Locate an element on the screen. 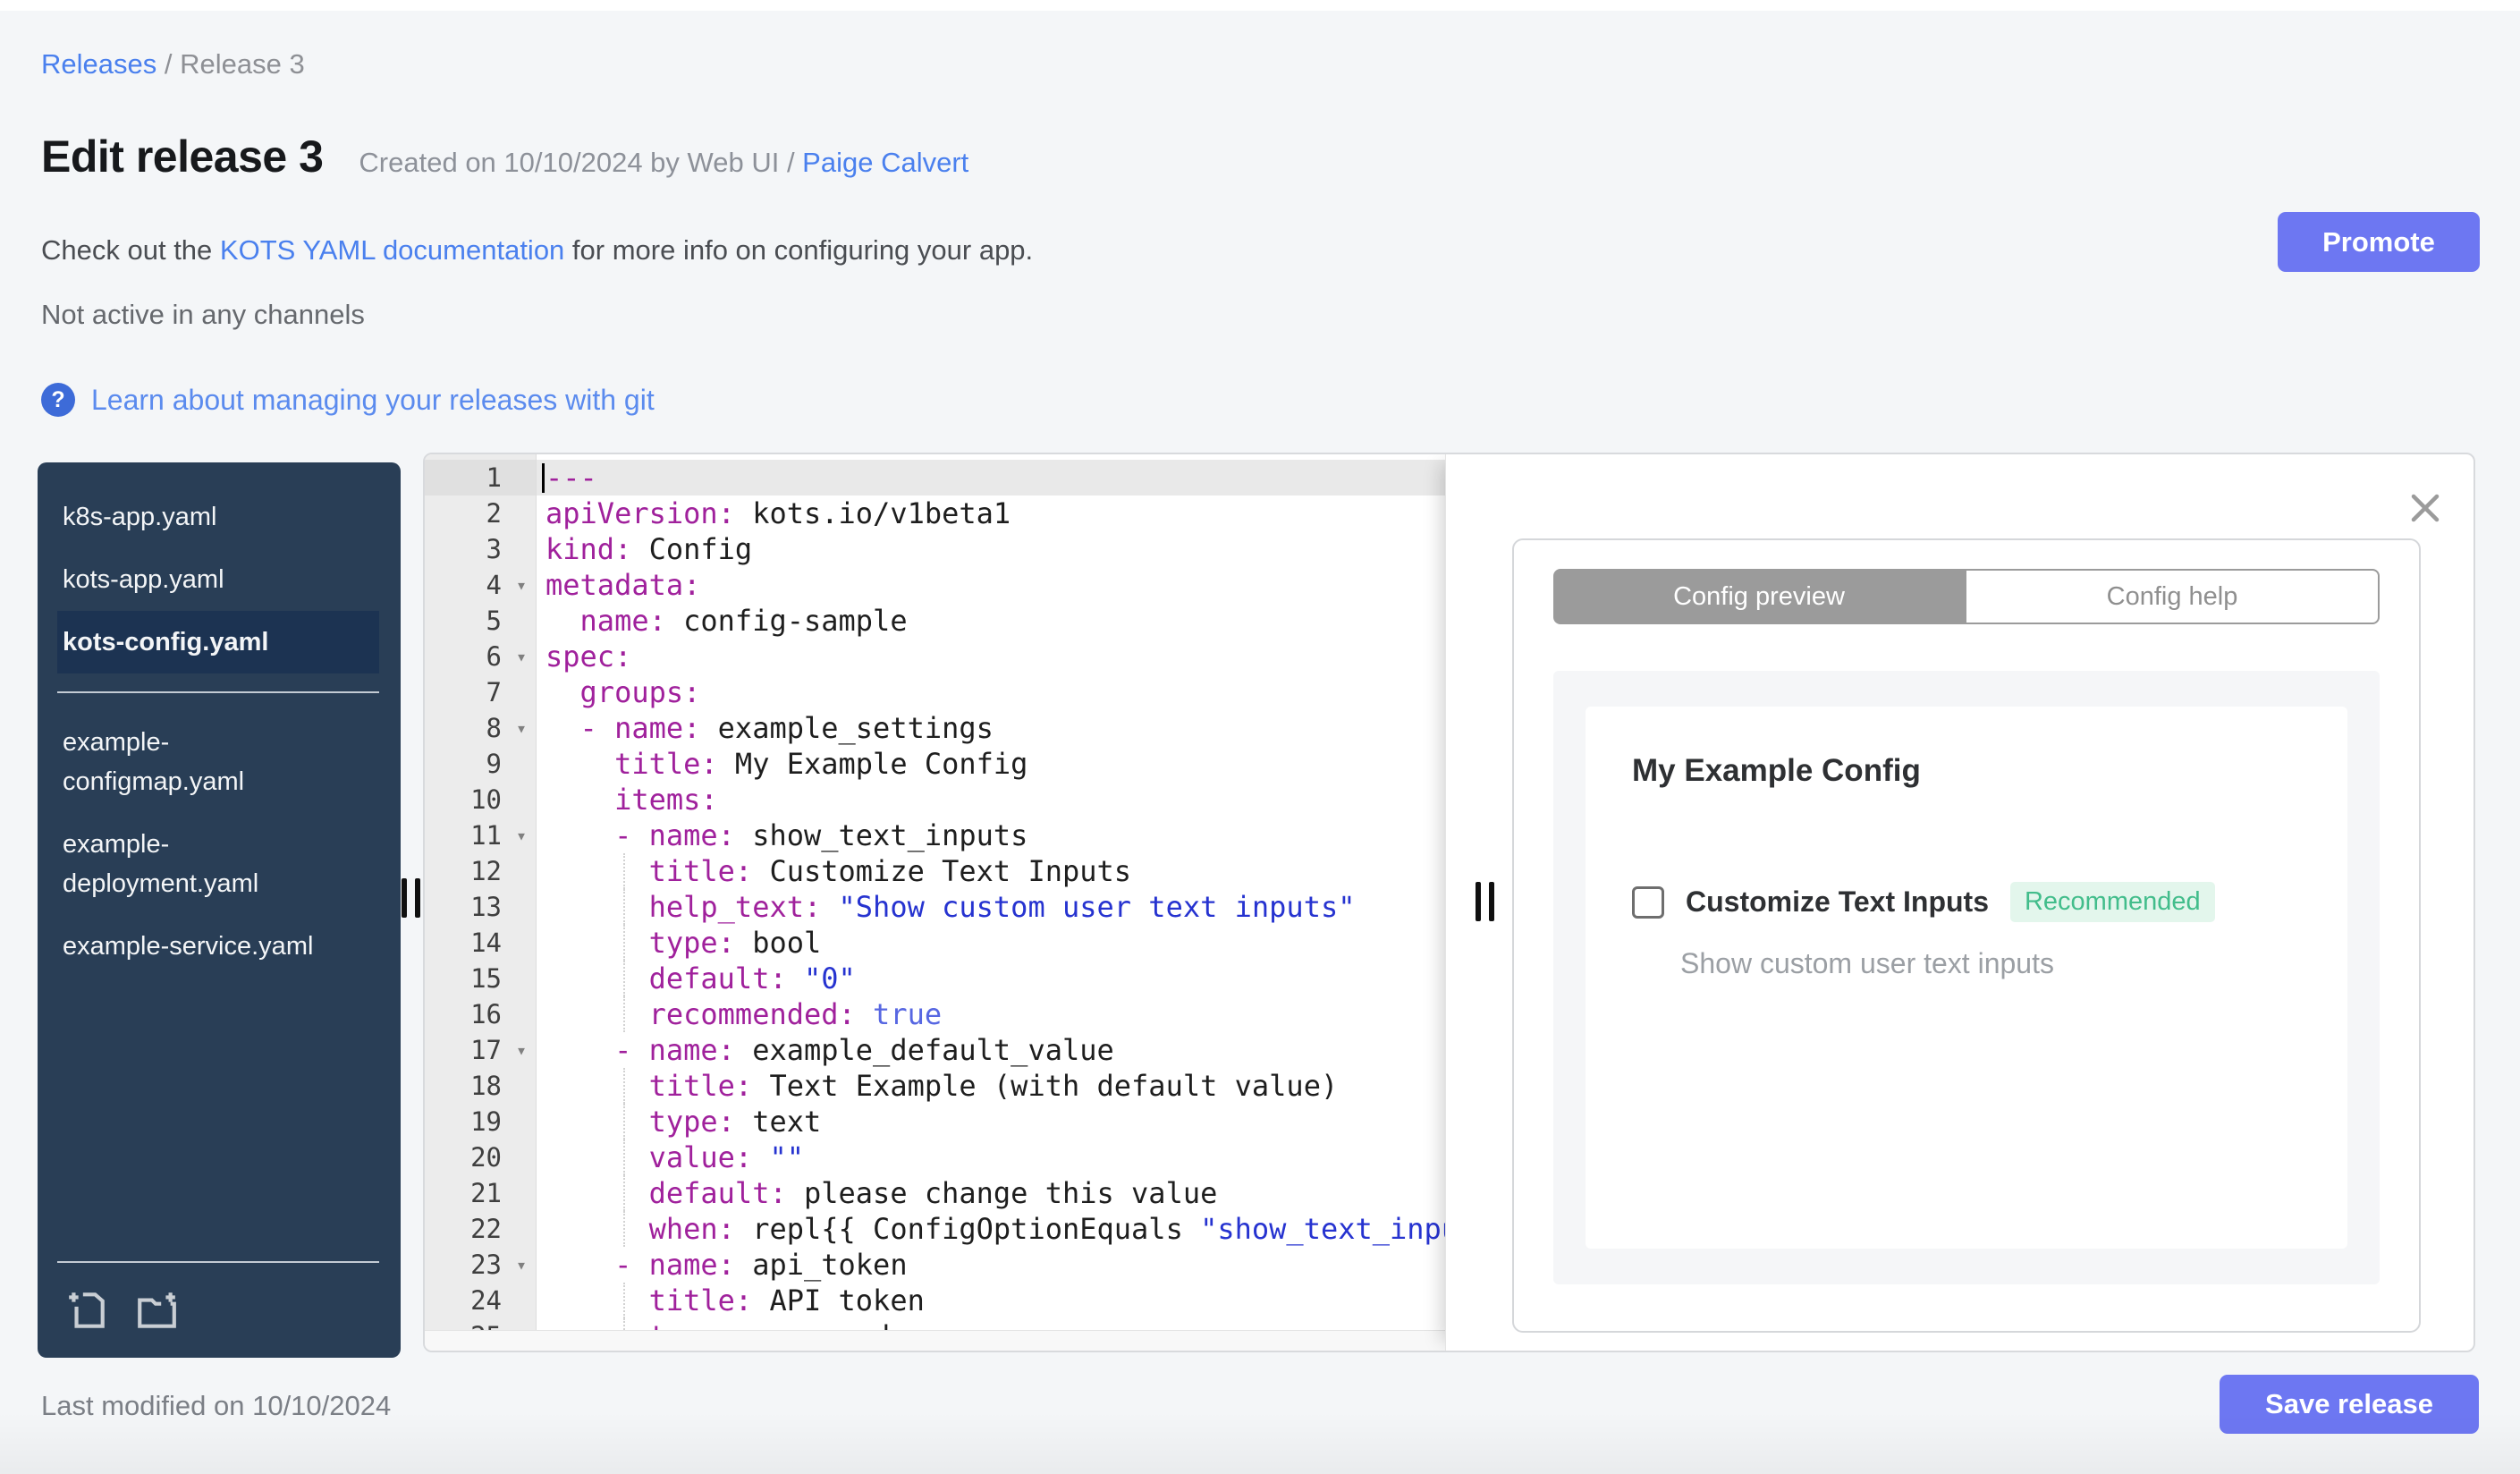 This screenshot has height=1474, width=2520. tab-config-preview: Config preview is located at coordinates (1759, 596).